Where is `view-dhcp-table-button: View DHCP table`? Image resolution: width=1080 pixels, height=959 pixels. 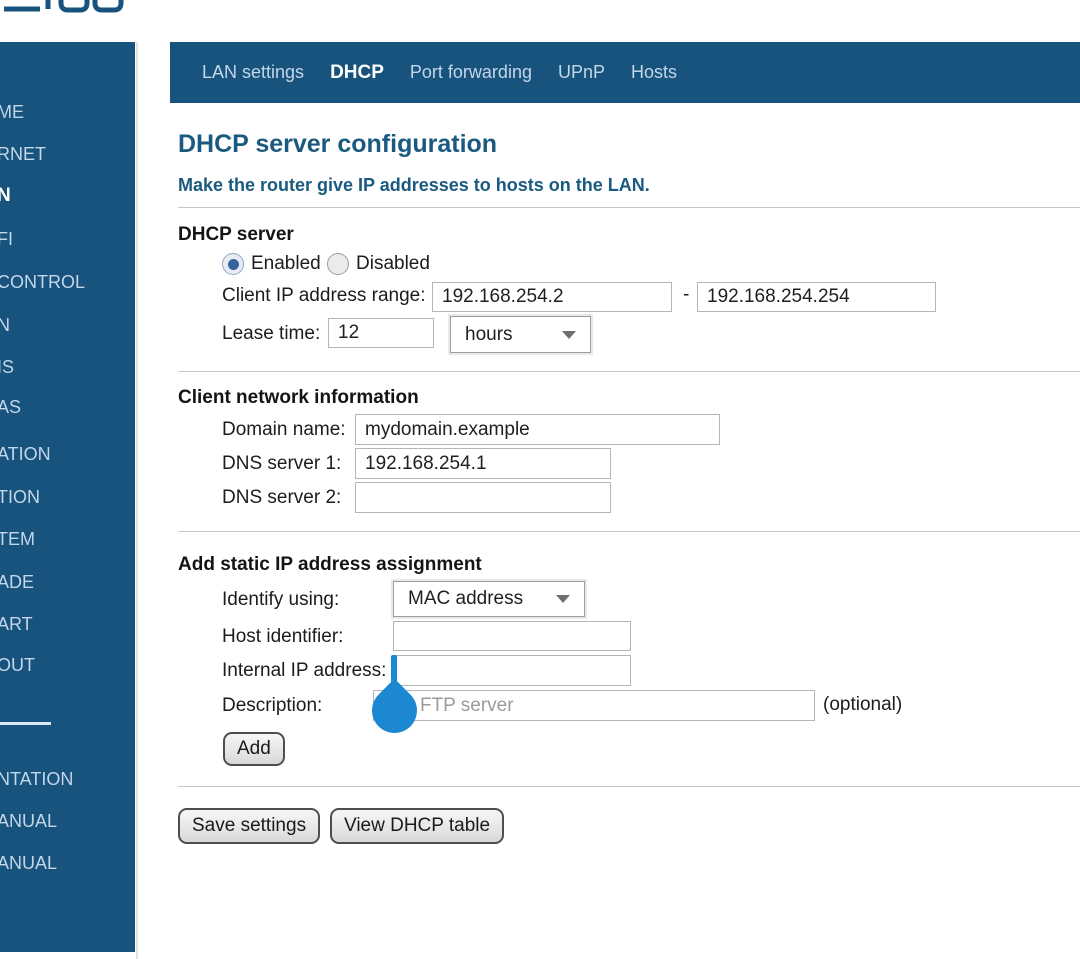 view-dhcp-table-button: View DHCP table is located at coordinates (417, 826).